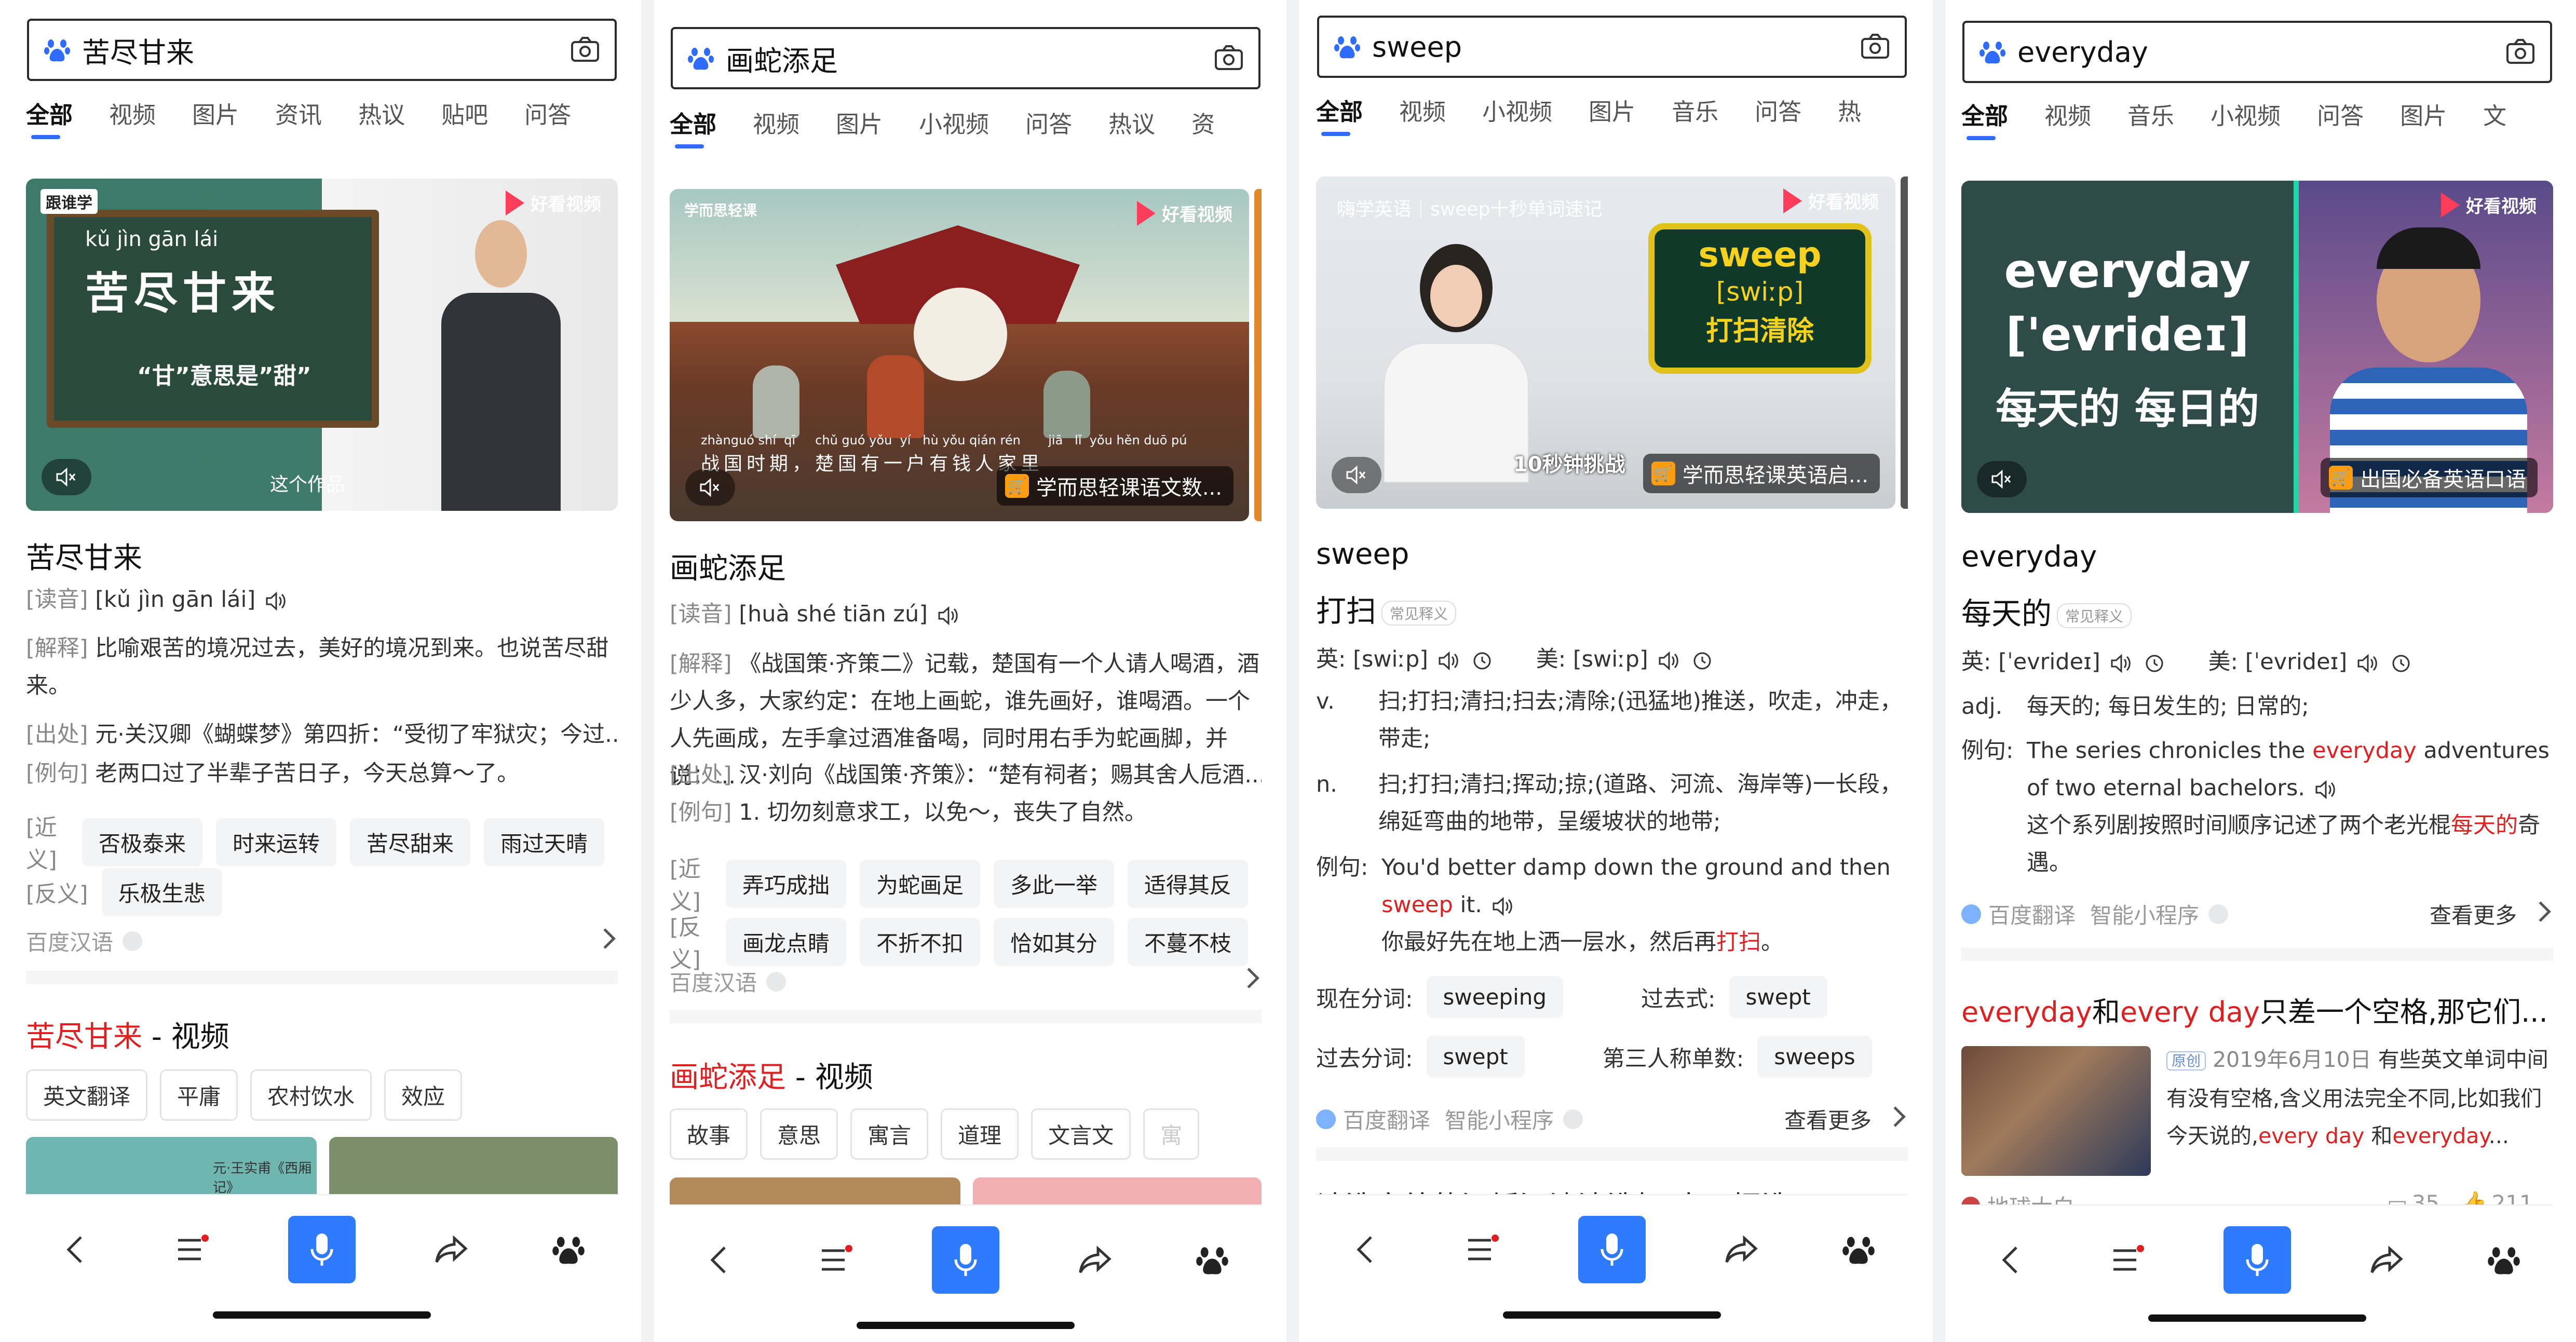 This screenshot has height=1342, width=2576. What do you see at coordinates (87, 1095) in the screenshot?
I see `filter-tab: 英文翻译` at bounding box center [87, 1095].